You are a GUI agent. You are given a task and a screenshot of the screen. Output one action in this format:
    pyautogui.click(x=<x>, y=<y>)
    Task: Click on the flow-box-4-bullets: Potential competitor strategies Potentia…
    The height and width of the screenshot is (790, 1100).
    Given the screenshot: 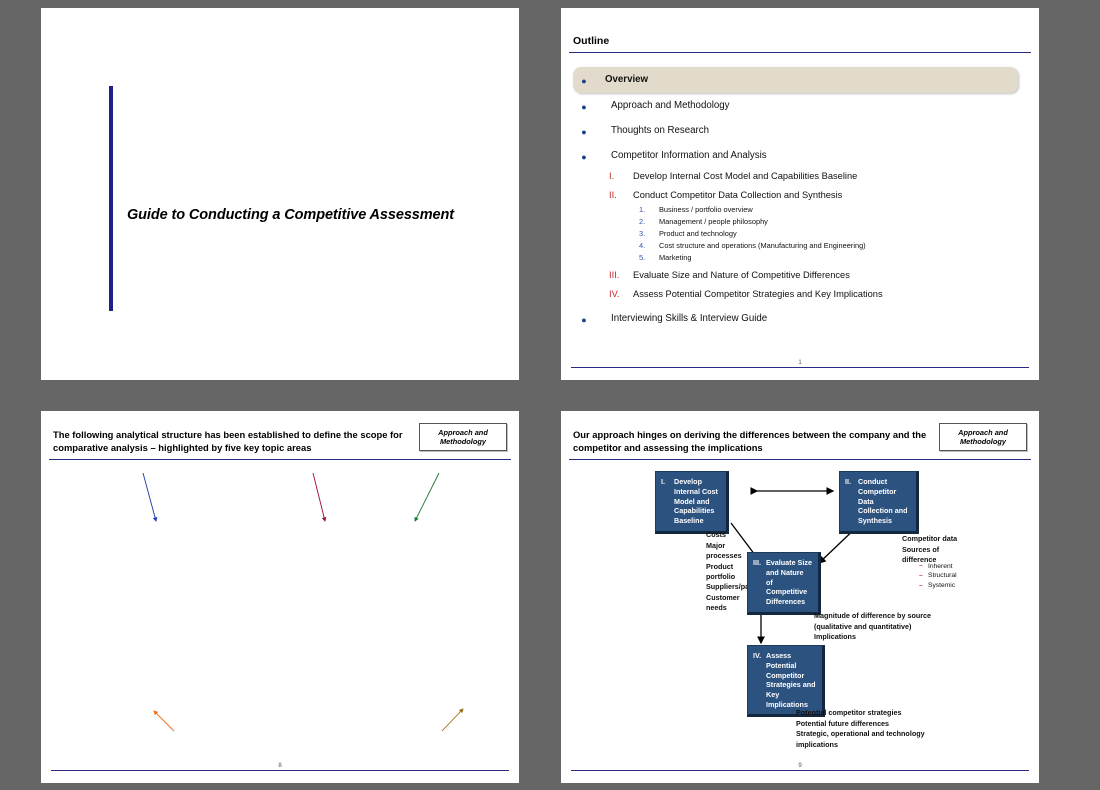 What is the action you would take?
    pyautogui.click(x=847, y=729)
    